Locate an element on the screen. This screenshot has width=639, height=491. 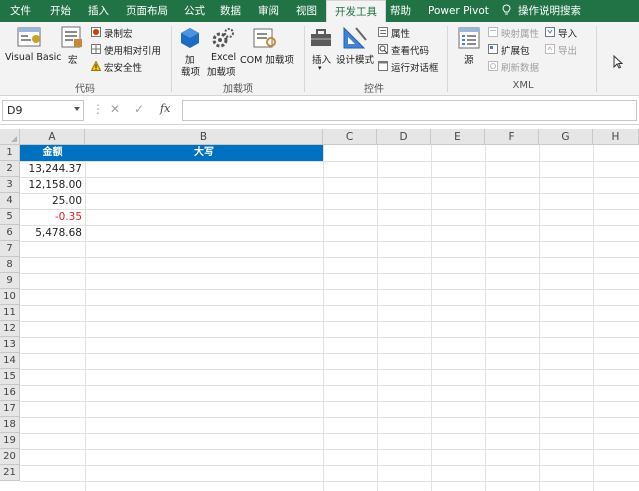
row-header: 20 is located at coordinates (10, 457).